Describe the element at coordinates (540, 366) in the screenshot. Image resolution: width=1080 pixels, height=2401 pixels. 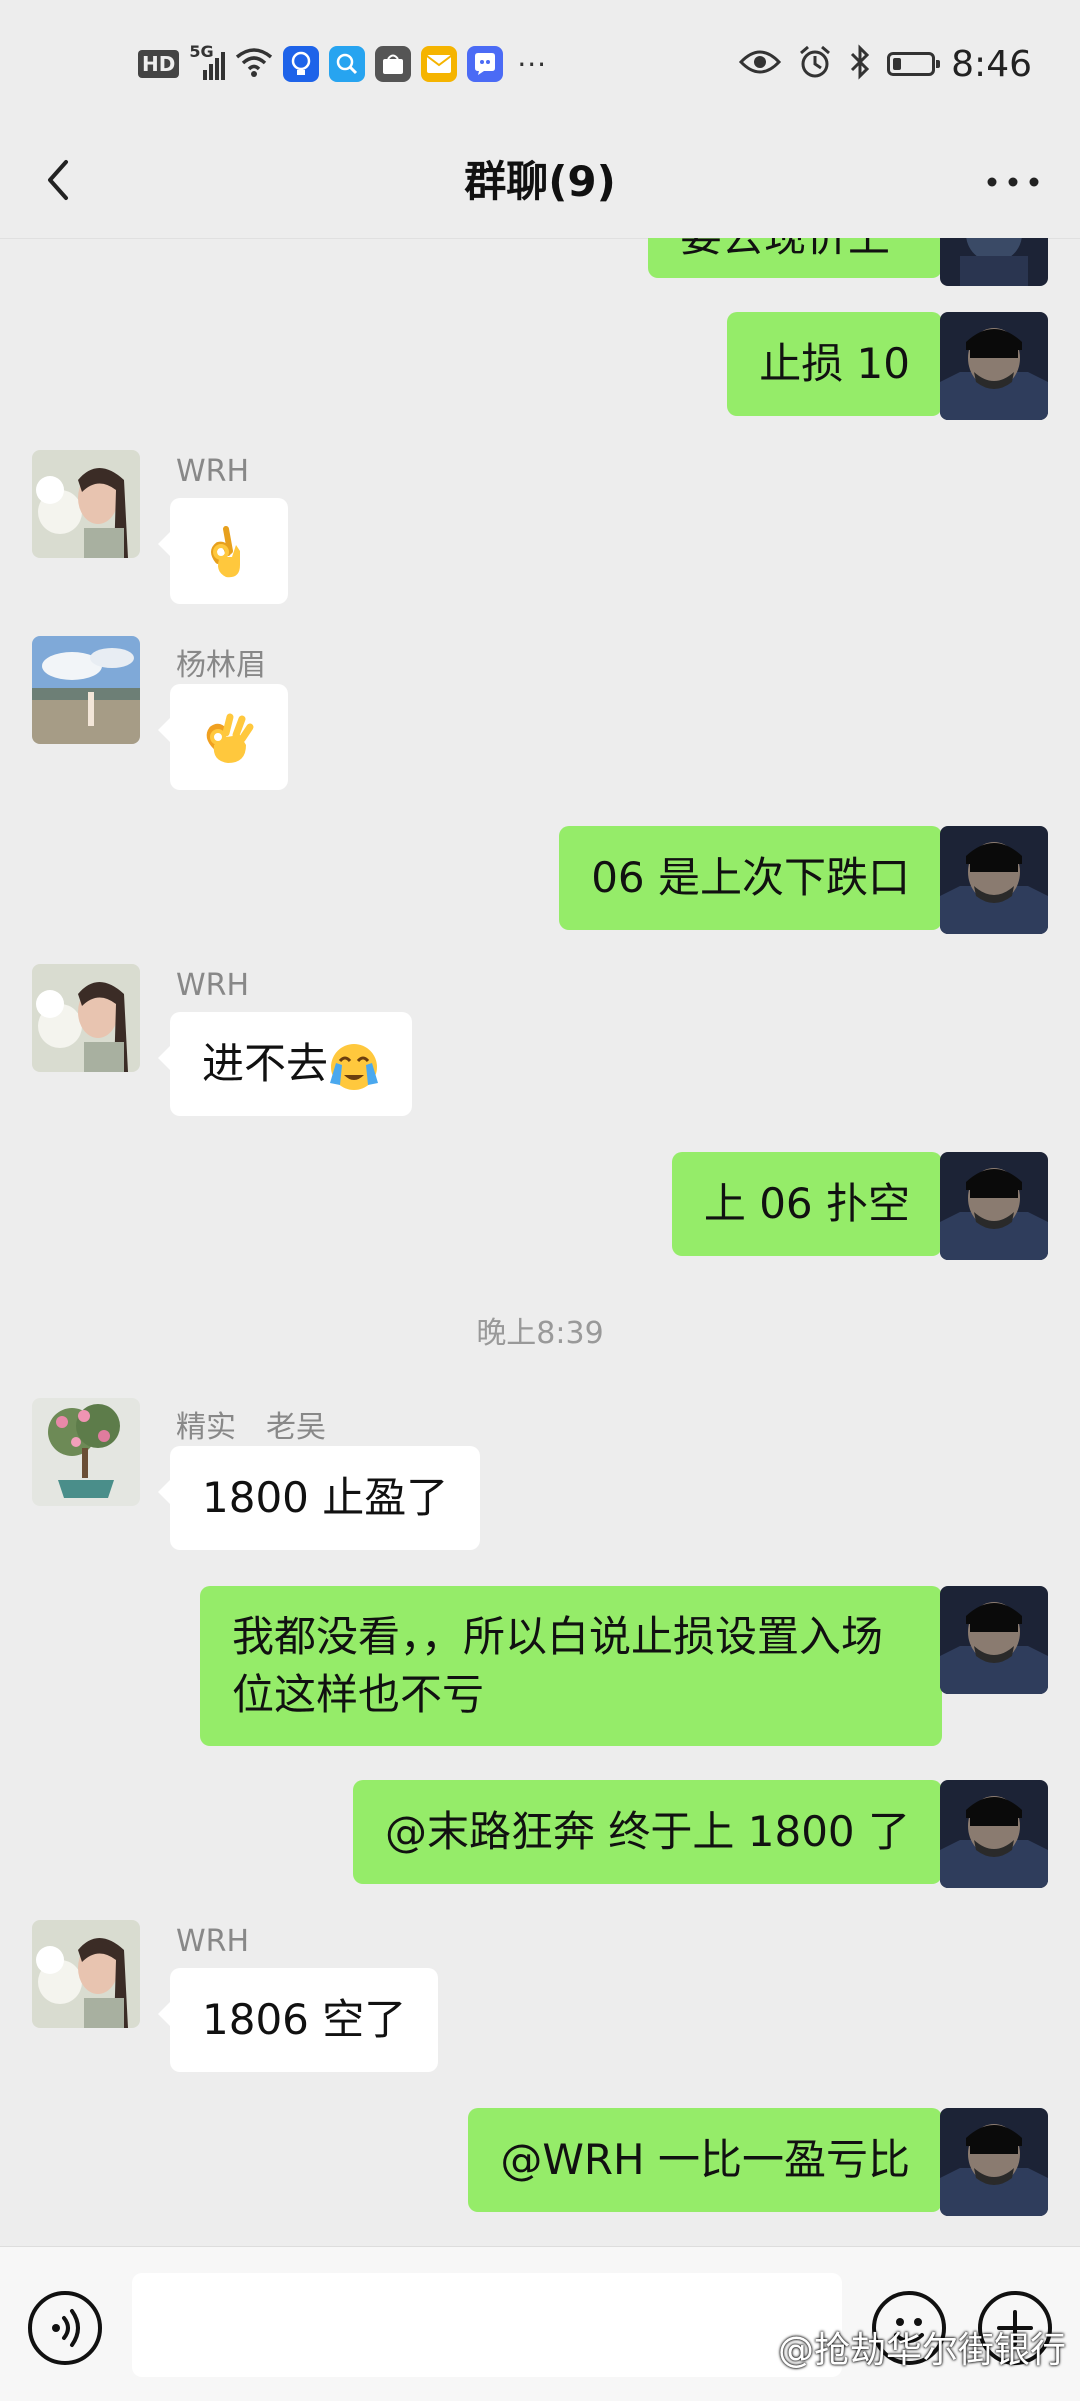
I see `message-row: 止损 10` at that location.